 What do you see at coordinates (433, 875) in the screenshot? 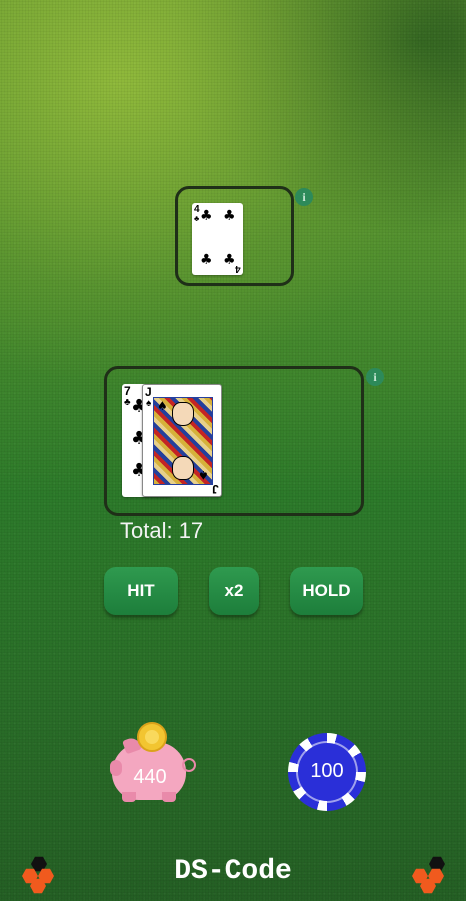
I see `hexagon-logo-icon` at bounding box center [433, 875].